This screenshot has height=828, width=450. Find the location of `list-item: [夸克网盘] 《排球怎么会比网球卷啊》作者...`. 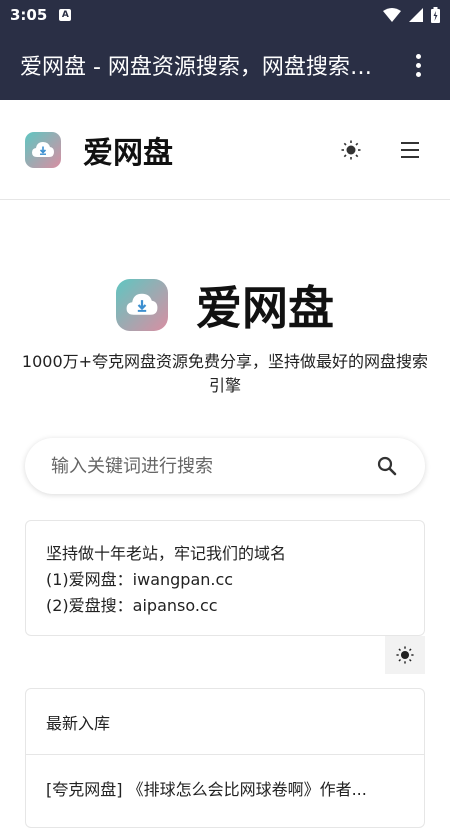

list-item: [夸克网盘] 《排球怎么会比网球卷啊》作者... is located at coordinates (225, 788).